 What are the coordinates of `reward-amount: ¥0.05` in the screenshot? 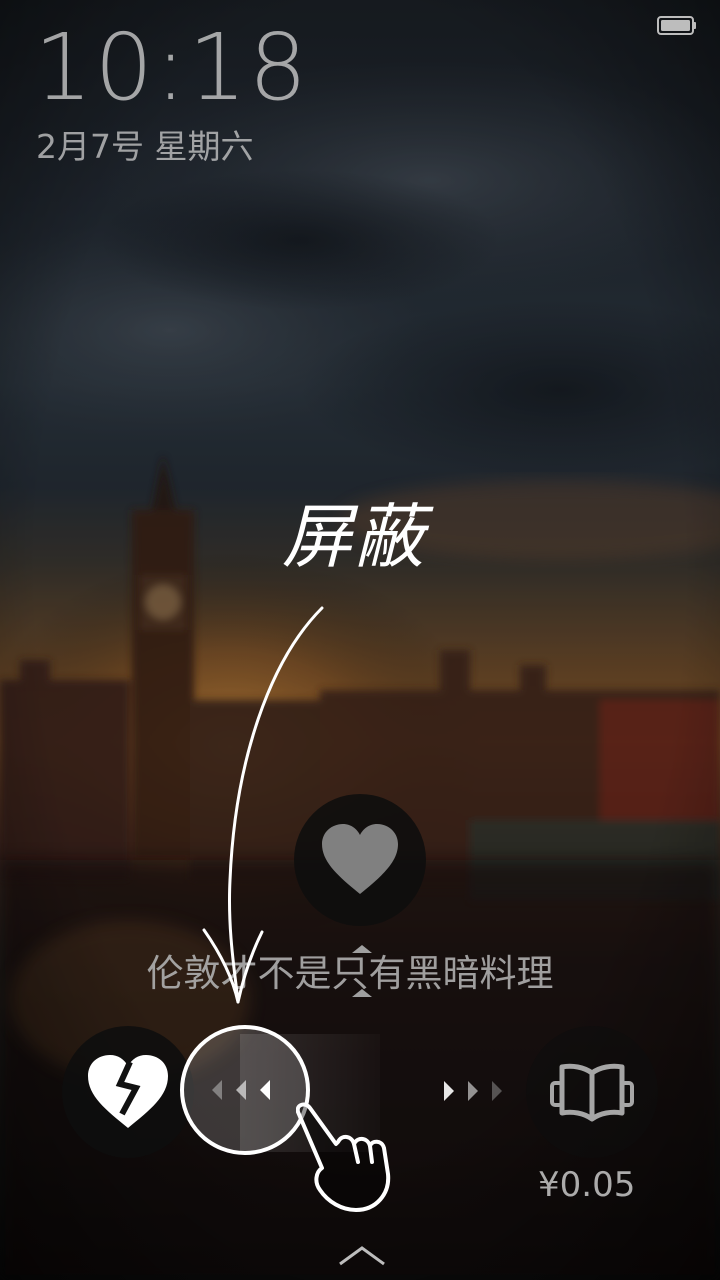 It's located at (587, 1185).